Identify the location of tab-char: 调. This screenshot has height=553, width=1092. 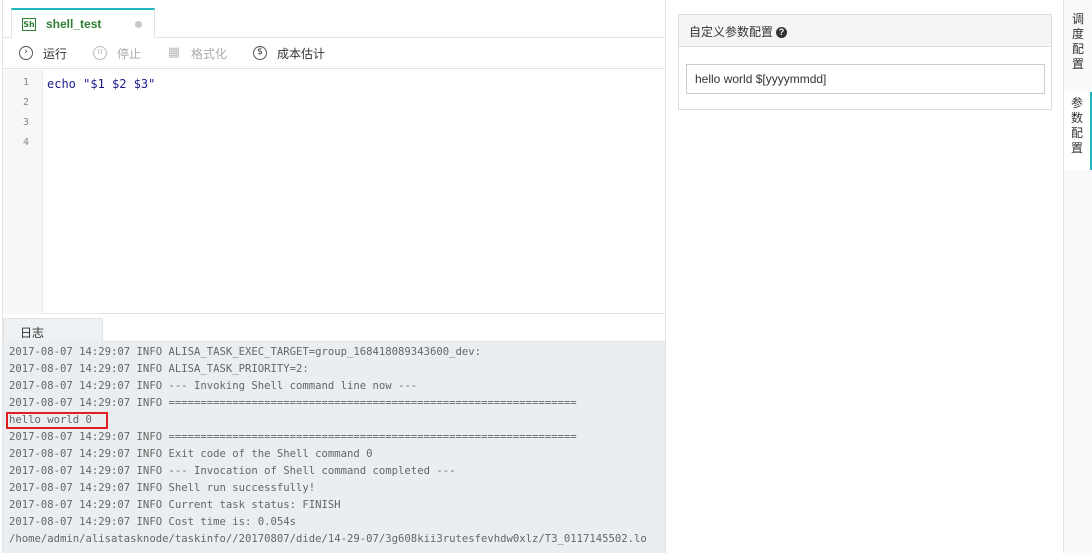
(1077, 19).